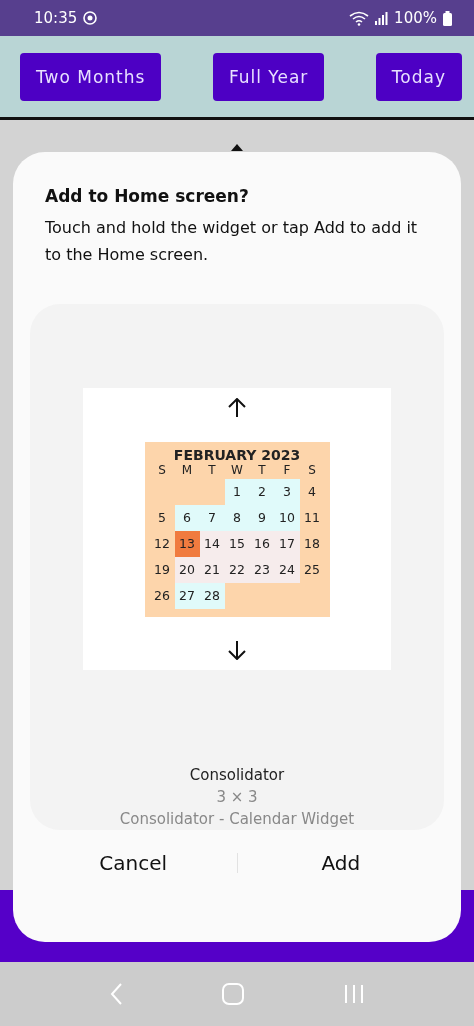  What do you see at coordinates (133, 863) in the screenshot?
I see `cancel-button: Cancel` at bounding box center [133, 863].